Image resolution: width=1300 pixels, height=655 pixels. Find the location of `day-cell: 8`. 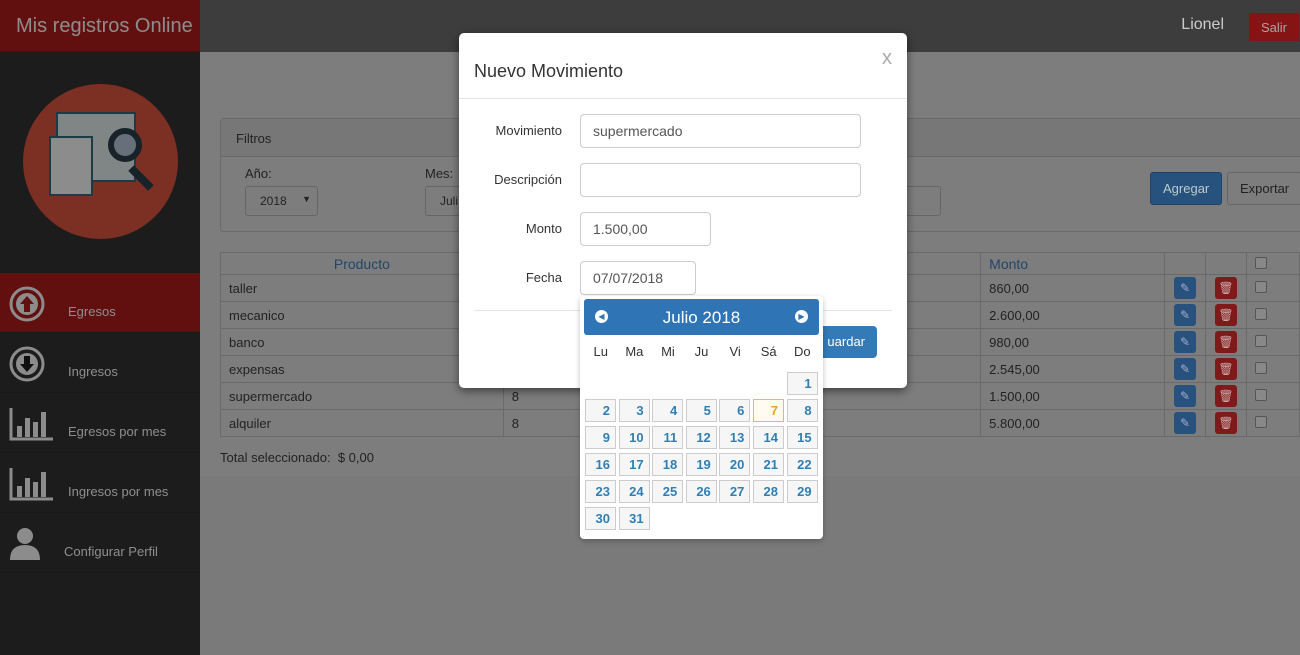

day-cell: 8 is located at coordinates (802, 410).